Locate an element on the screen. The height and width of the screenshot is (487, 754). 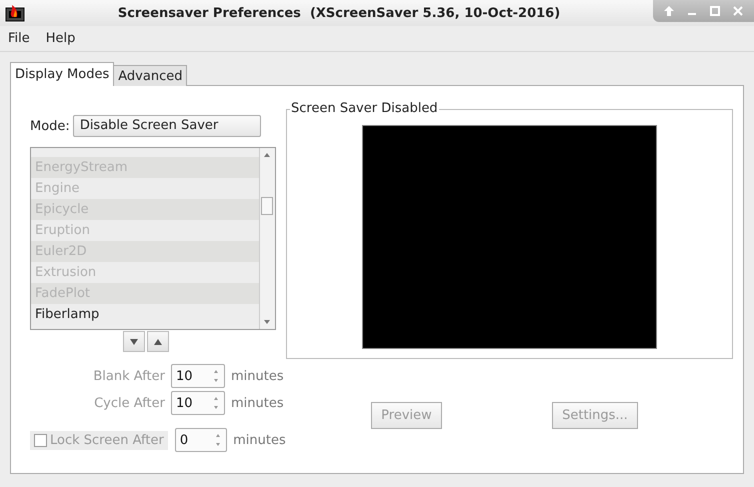
scroll-thumb is located at coordinates (267, 206).